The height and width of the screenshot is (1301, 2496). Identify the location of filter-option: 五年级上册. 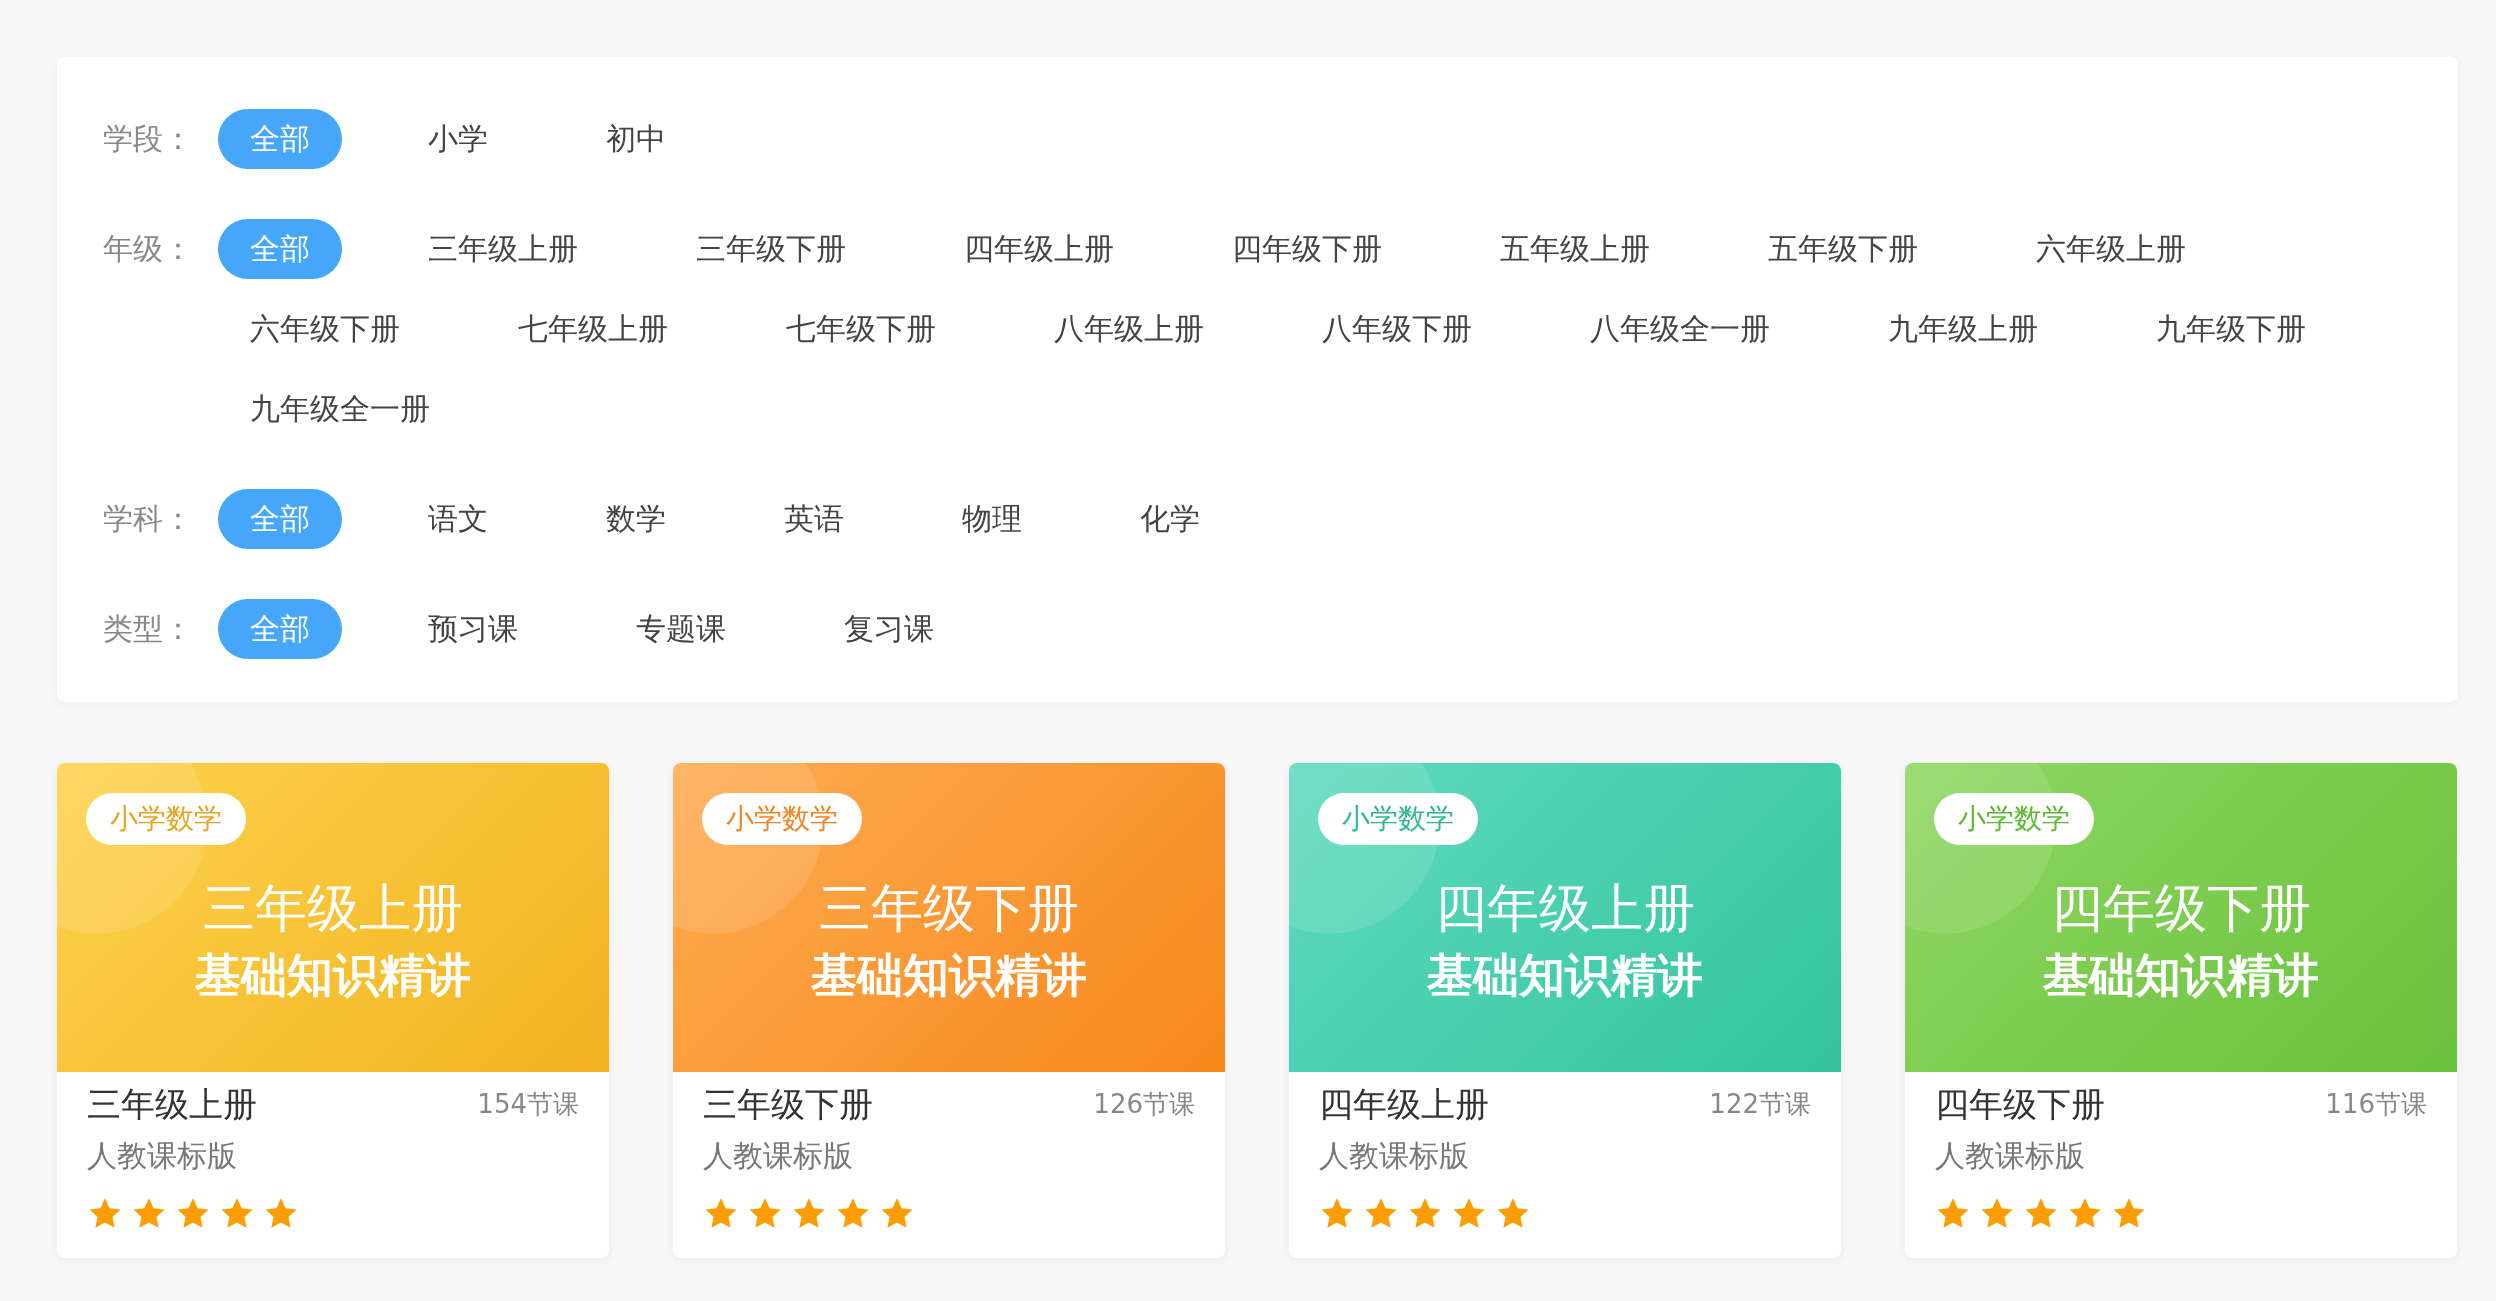
(1575, 249).